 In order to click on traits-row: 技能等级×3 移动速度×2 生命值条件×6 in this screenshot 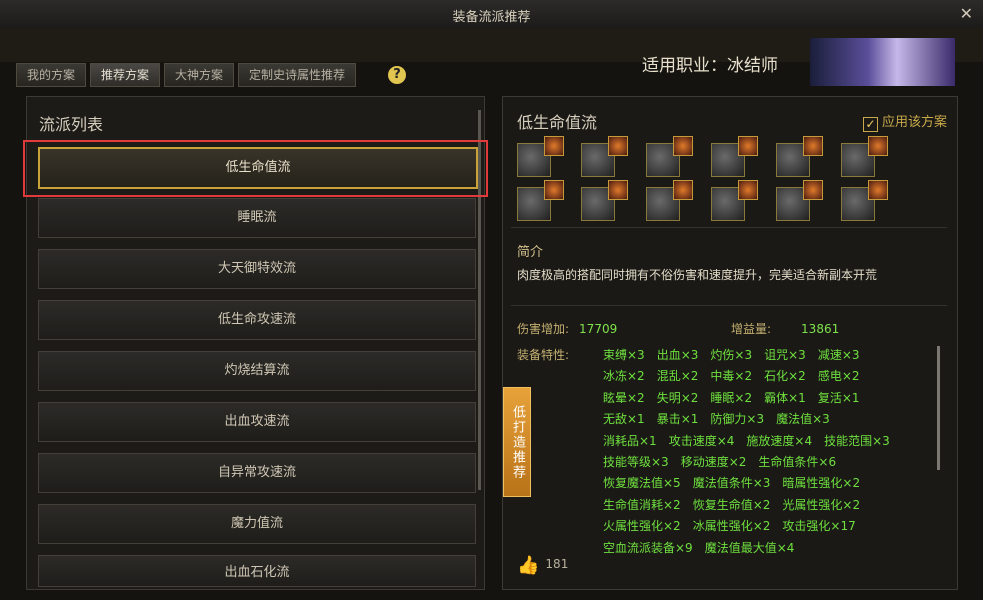, I will do `click(773, 462)`.